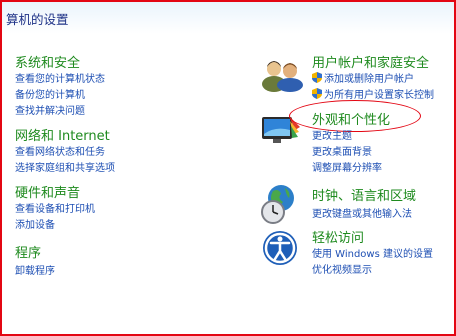 This screenshot has height=336, width=456. What do you see at coordinates (373, 93) in the screenshot?
I see `link-parental-controls: 为所有用户设置家长控制` at bounding box center [373, 93].